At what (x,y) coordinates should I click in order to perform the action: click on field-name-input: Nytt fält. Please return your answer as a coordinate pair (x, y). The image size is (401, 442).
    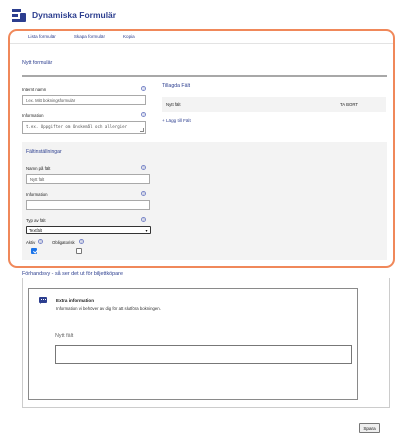
    Looking at the image, I should click on (88, 179).